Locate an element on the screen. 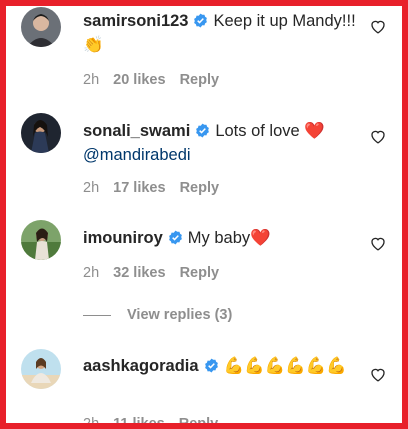 The width and height of the screenshot is (408, 429). comment-body: My baby is located at coordinates (219, 238).